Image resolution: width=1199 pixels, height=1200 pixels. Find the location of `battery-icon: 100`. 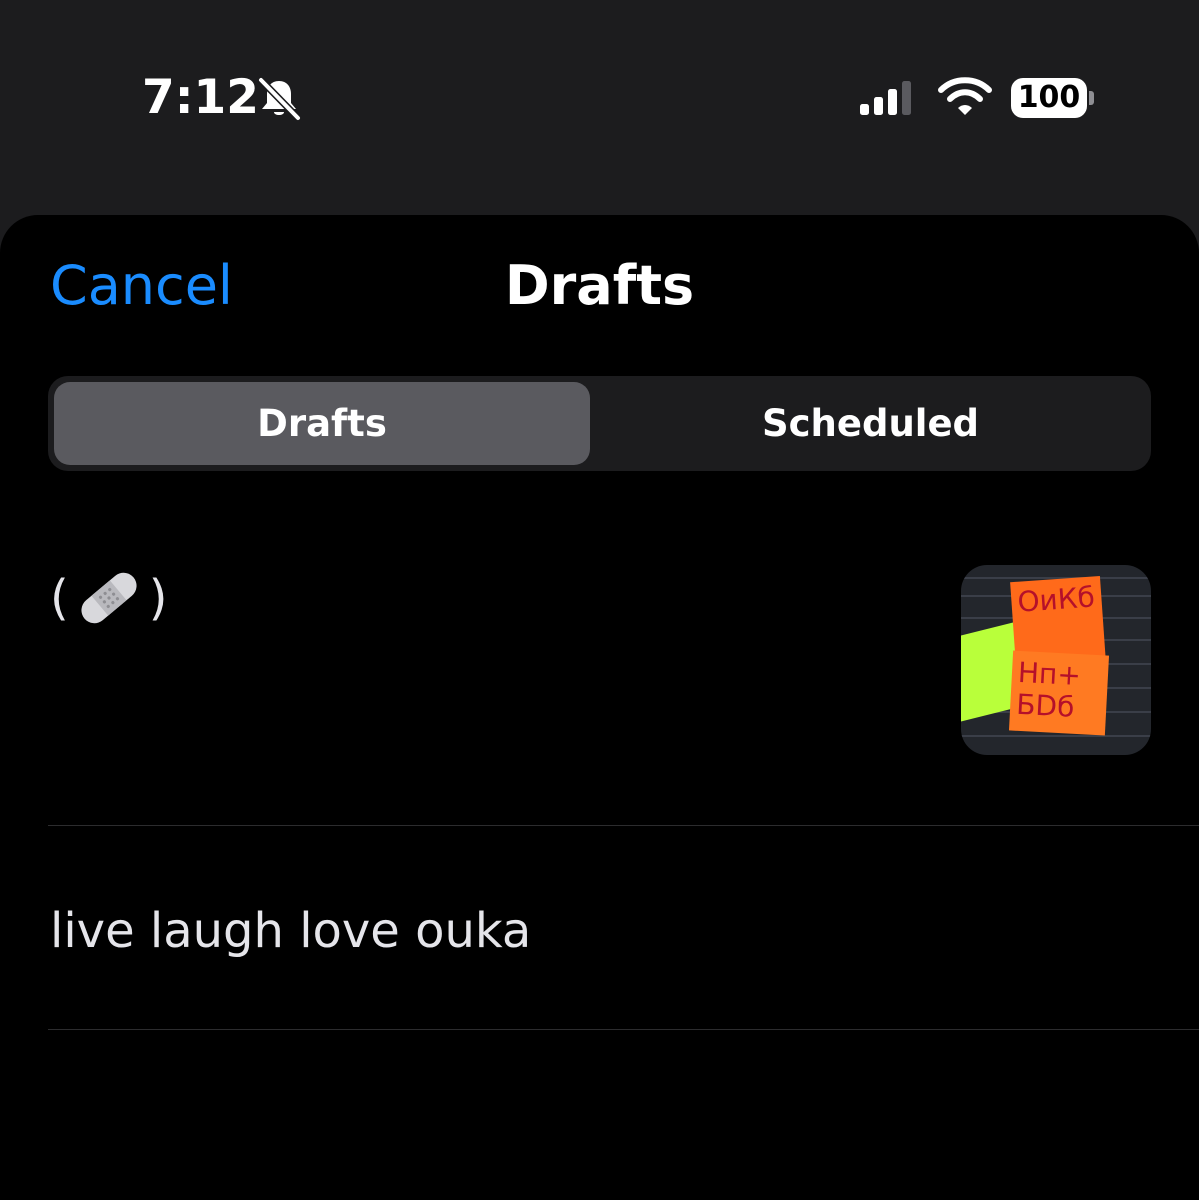

battery-icon: 100 is located at coordinates (1049, 98).